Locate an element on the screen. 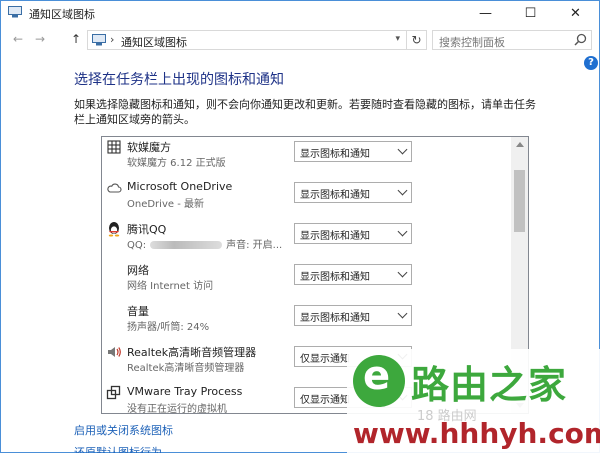 This screenshot has width=600, height=453. search-input: 搜索控制面板 is located at coordinates (512, 40).